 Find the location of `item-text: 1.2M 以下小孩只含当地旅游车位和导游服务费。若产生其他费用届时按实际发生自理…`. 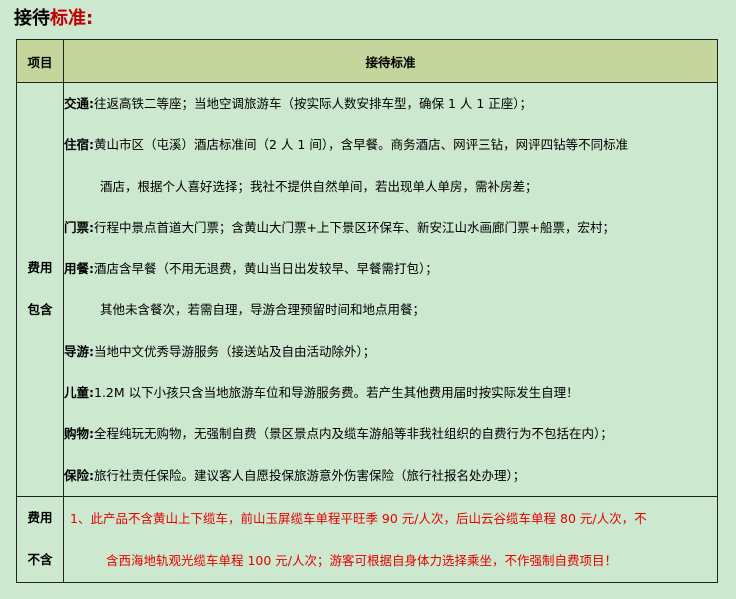

item-text: 1.2M 以下小孩只含当地旅游车位和导游服务费。若产生其他费用届时按实际发生自理… is located at coordinates (336, 393).